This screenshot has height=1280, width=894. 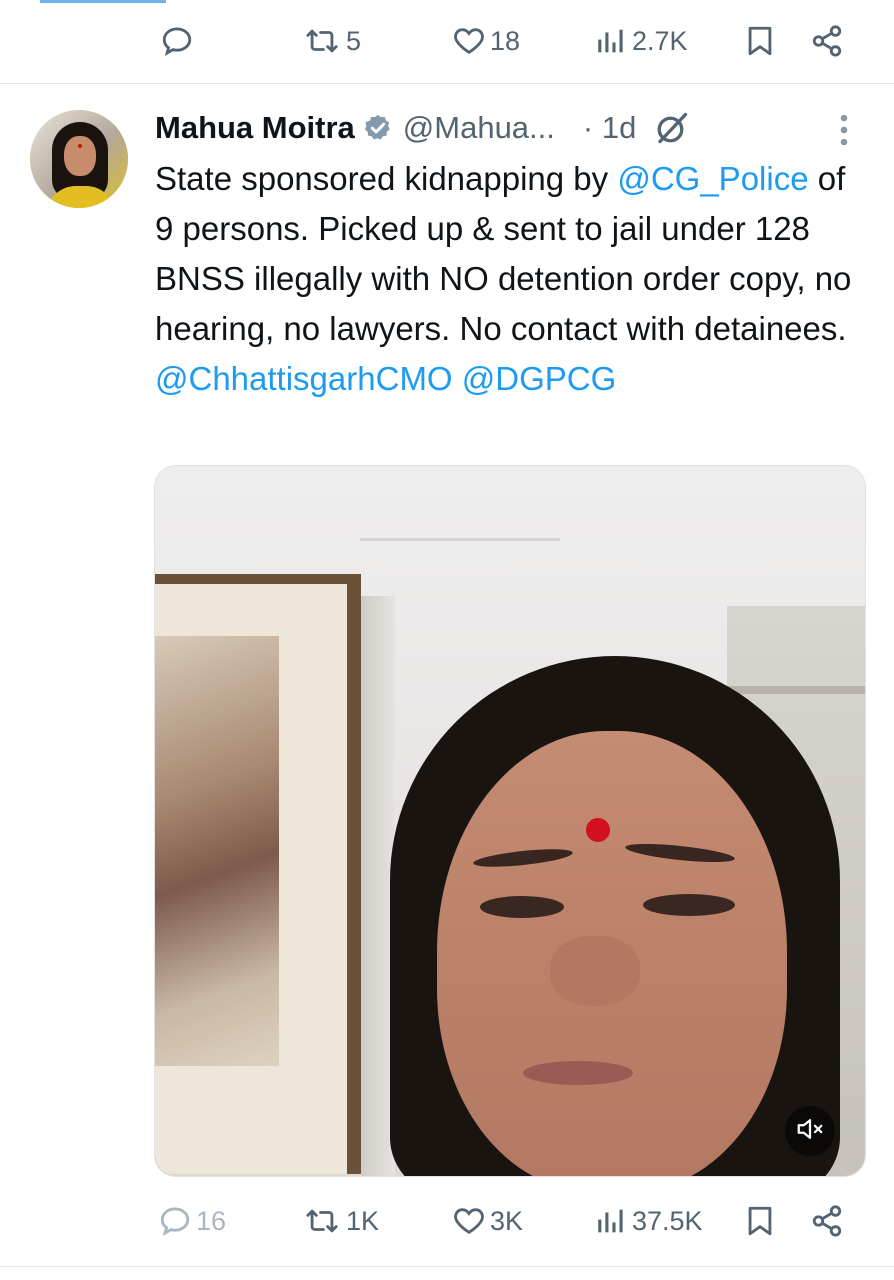 I want to click on views-count: 37.5K, so click(x=667, y=1220).